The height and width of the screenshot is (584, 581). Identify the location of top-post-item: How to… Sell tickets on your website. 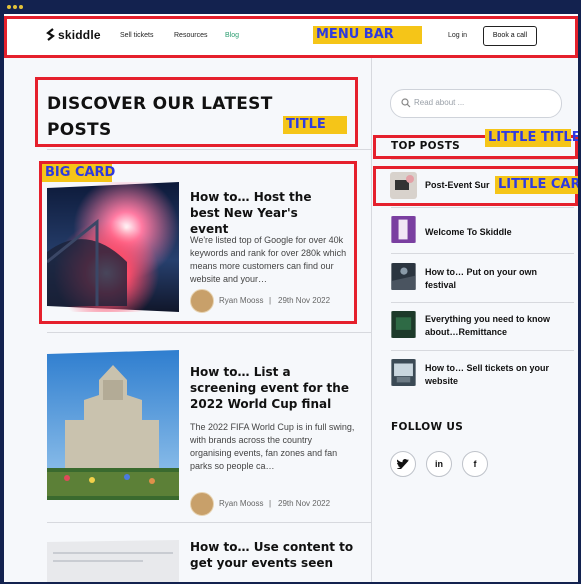
(481, 374).